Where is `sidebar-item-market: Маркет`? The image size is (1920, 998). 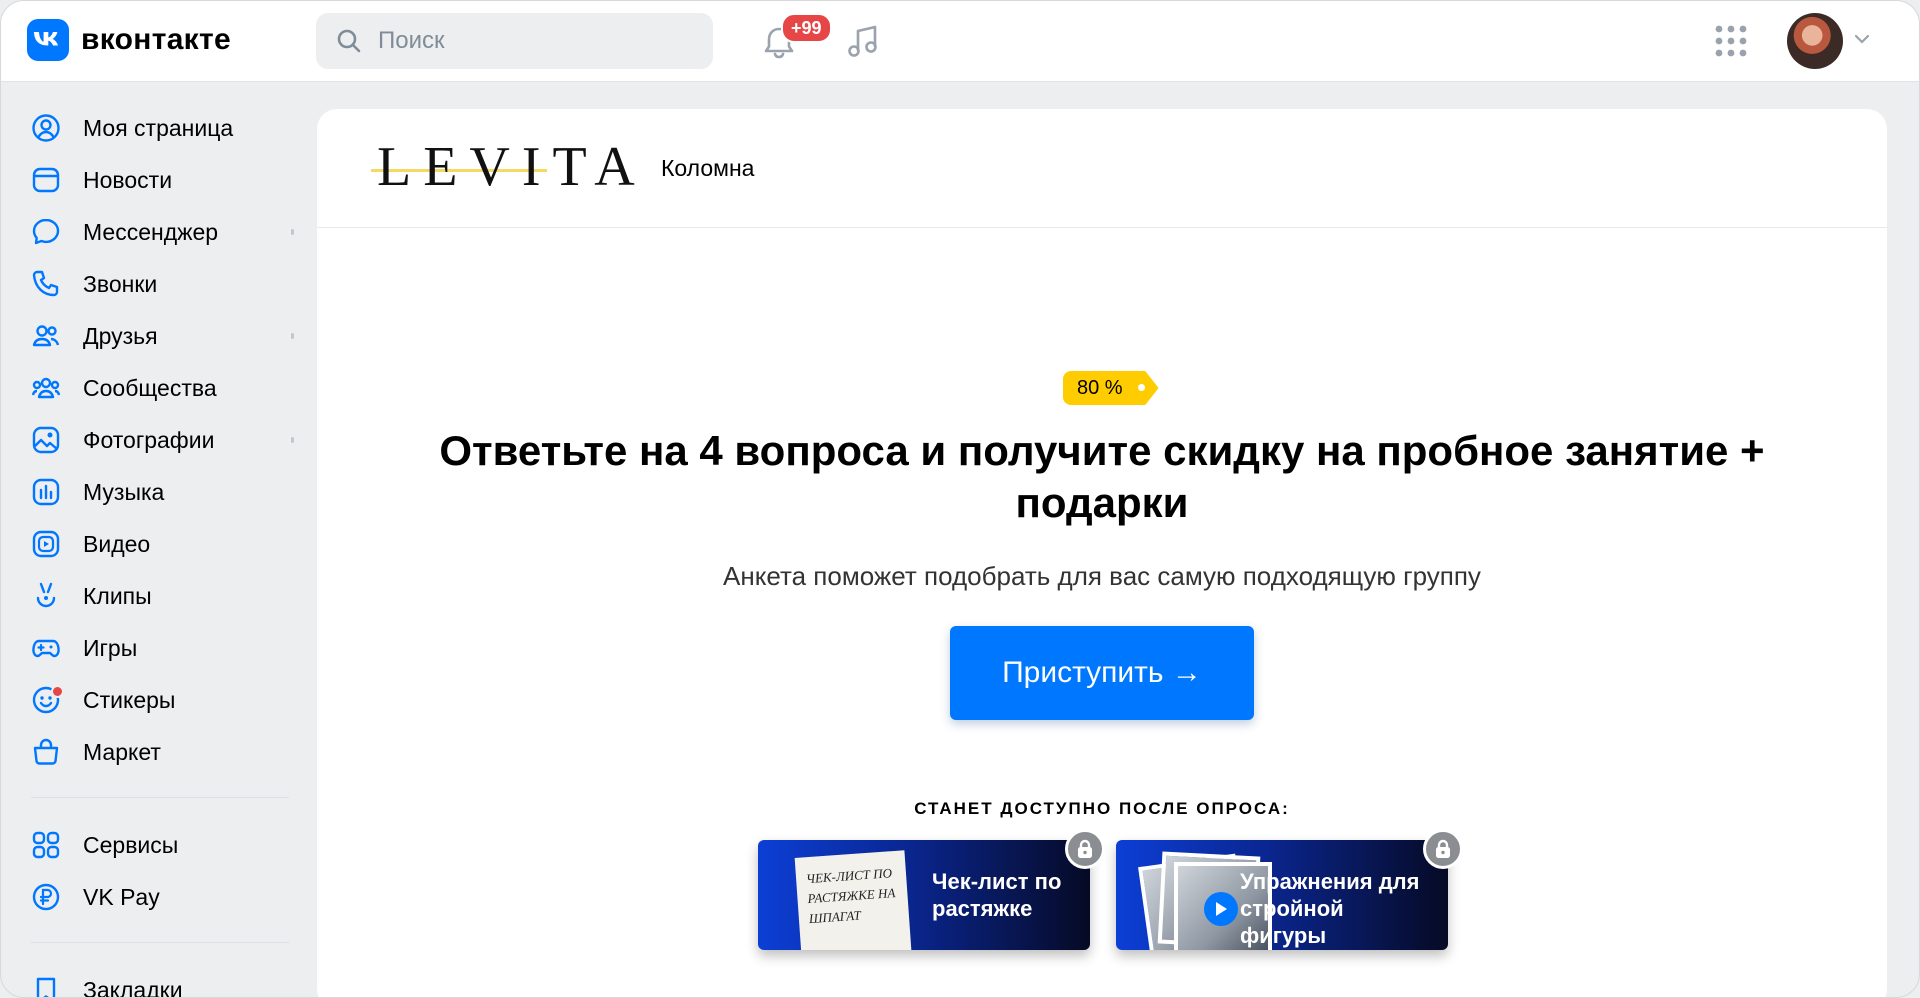
sidebar-item-market: Маркет is located at coordinates (156, 751).